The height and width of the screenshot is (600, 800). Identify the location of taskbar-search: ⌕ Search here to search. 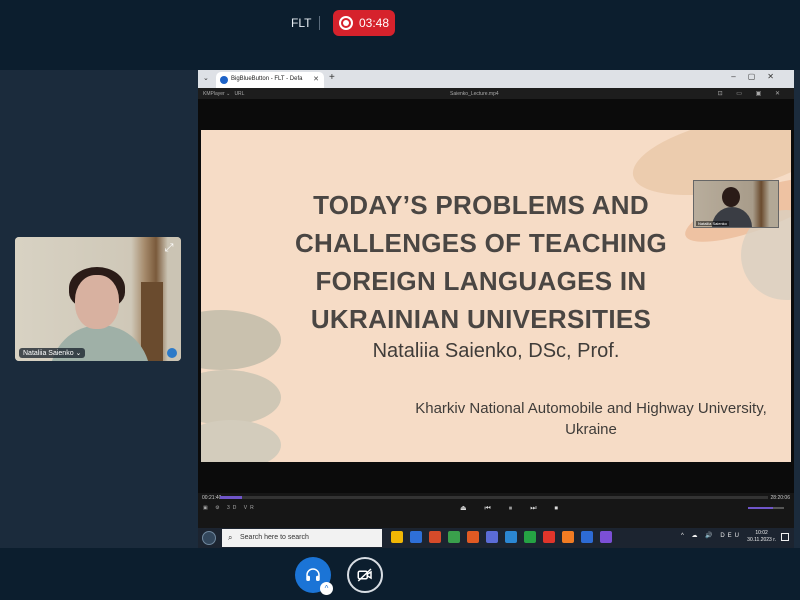
(302, 538).